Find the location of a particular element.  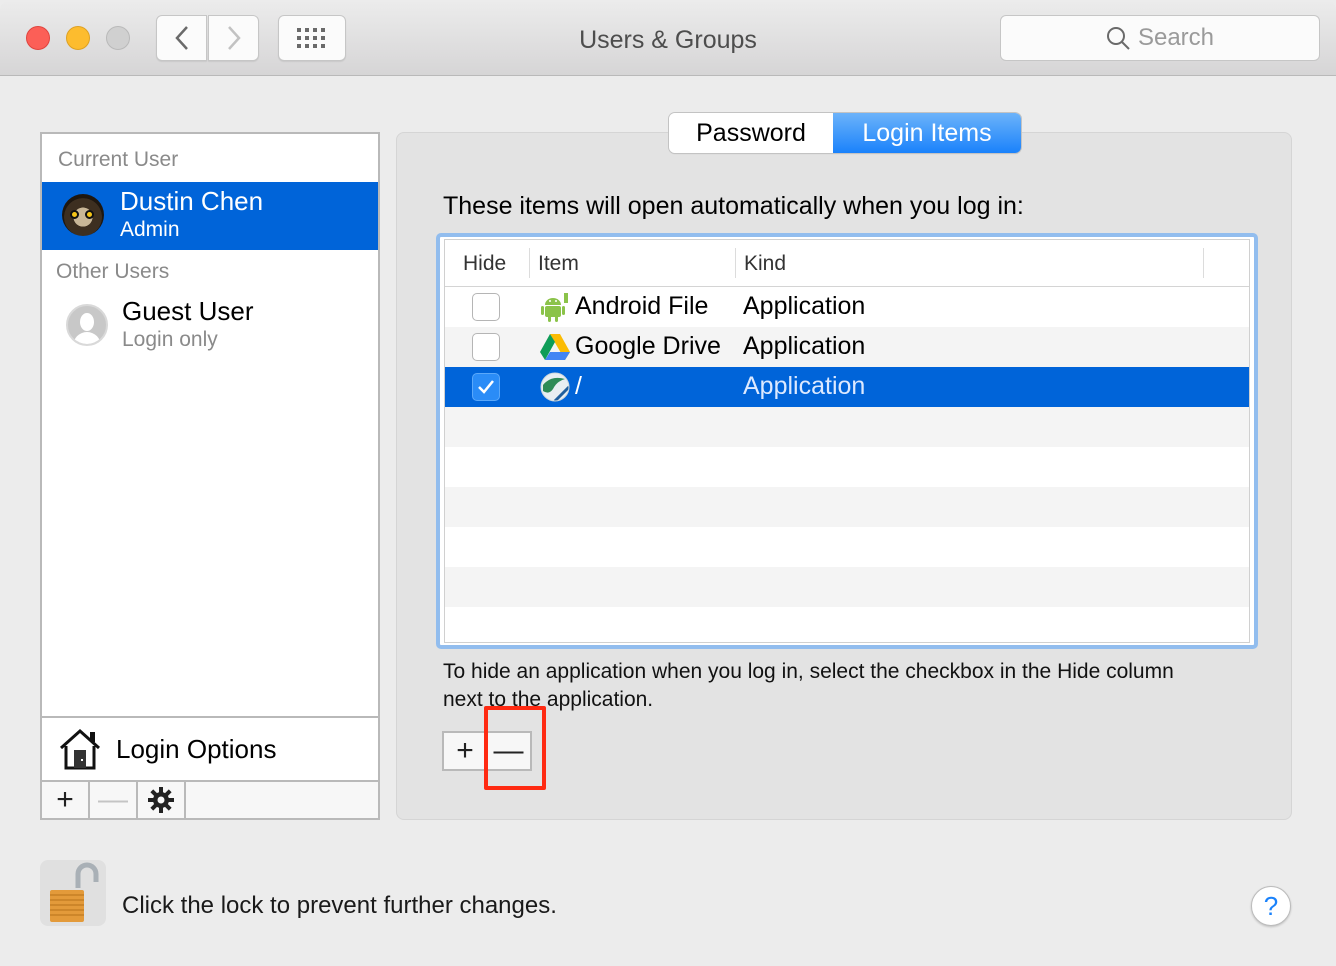

table-row: Google Drive Application is located at coordinates (847, 347).